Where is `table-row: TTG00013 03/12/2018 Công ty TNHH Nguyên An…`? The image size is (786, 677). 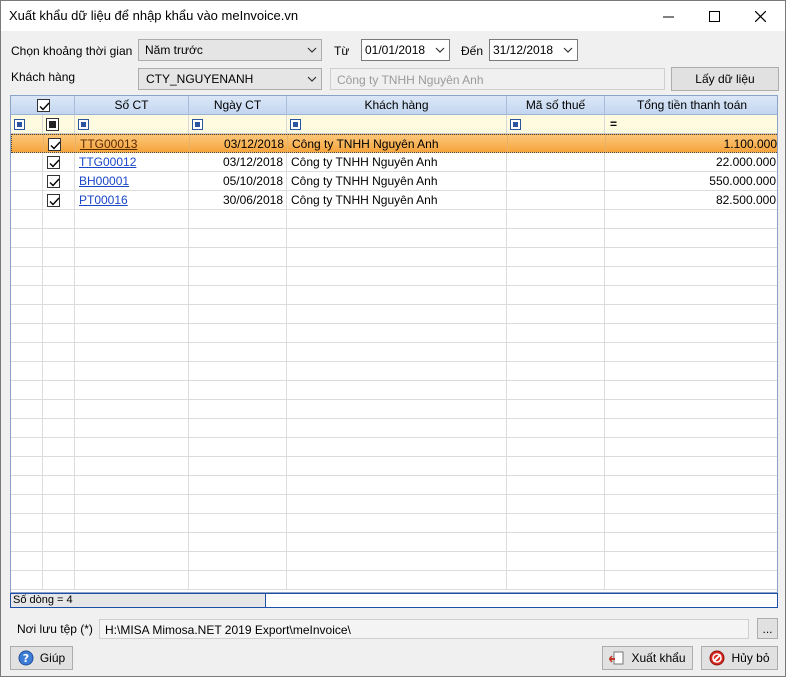
table-row: TTG00013 03/12/2018 Công ty TNHH Nguyên An… is located at coordinates (394, 143).